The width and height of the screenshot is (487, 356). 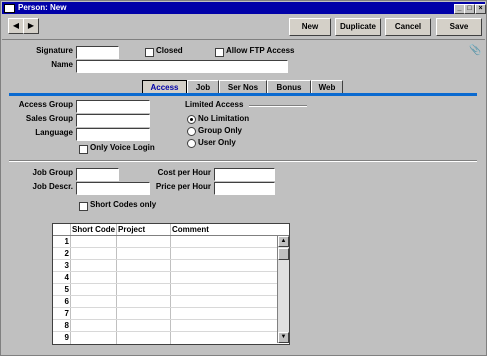 I want to click on close-icon: ×, so click(x=480, y=9).